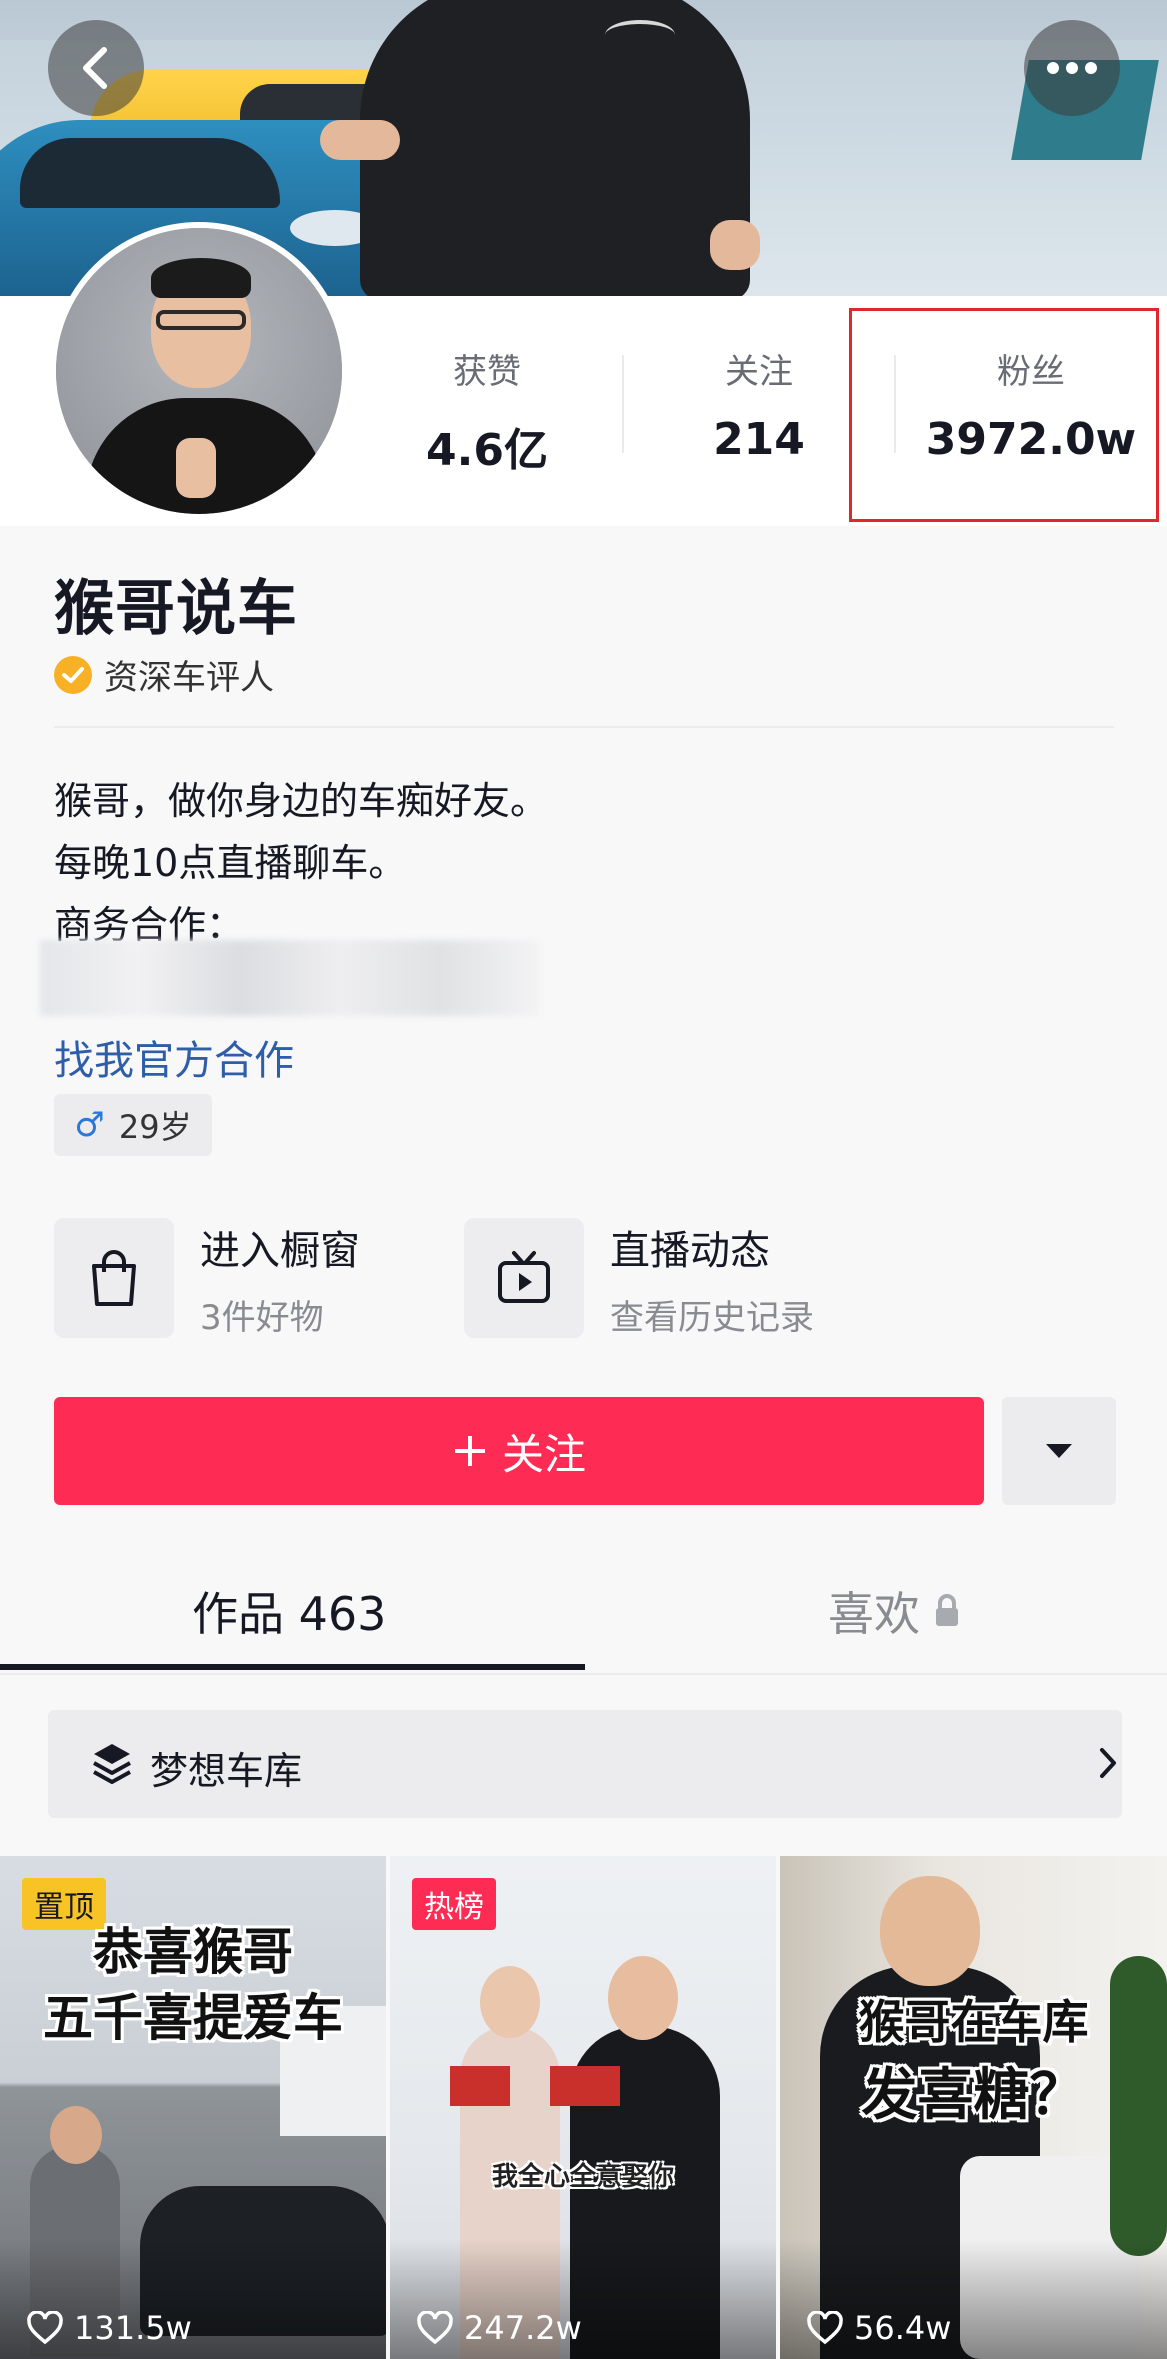 This screenshot has width=1167, height=2359. I want to click on like-count-text: 56.4w, so click(903, 2328).